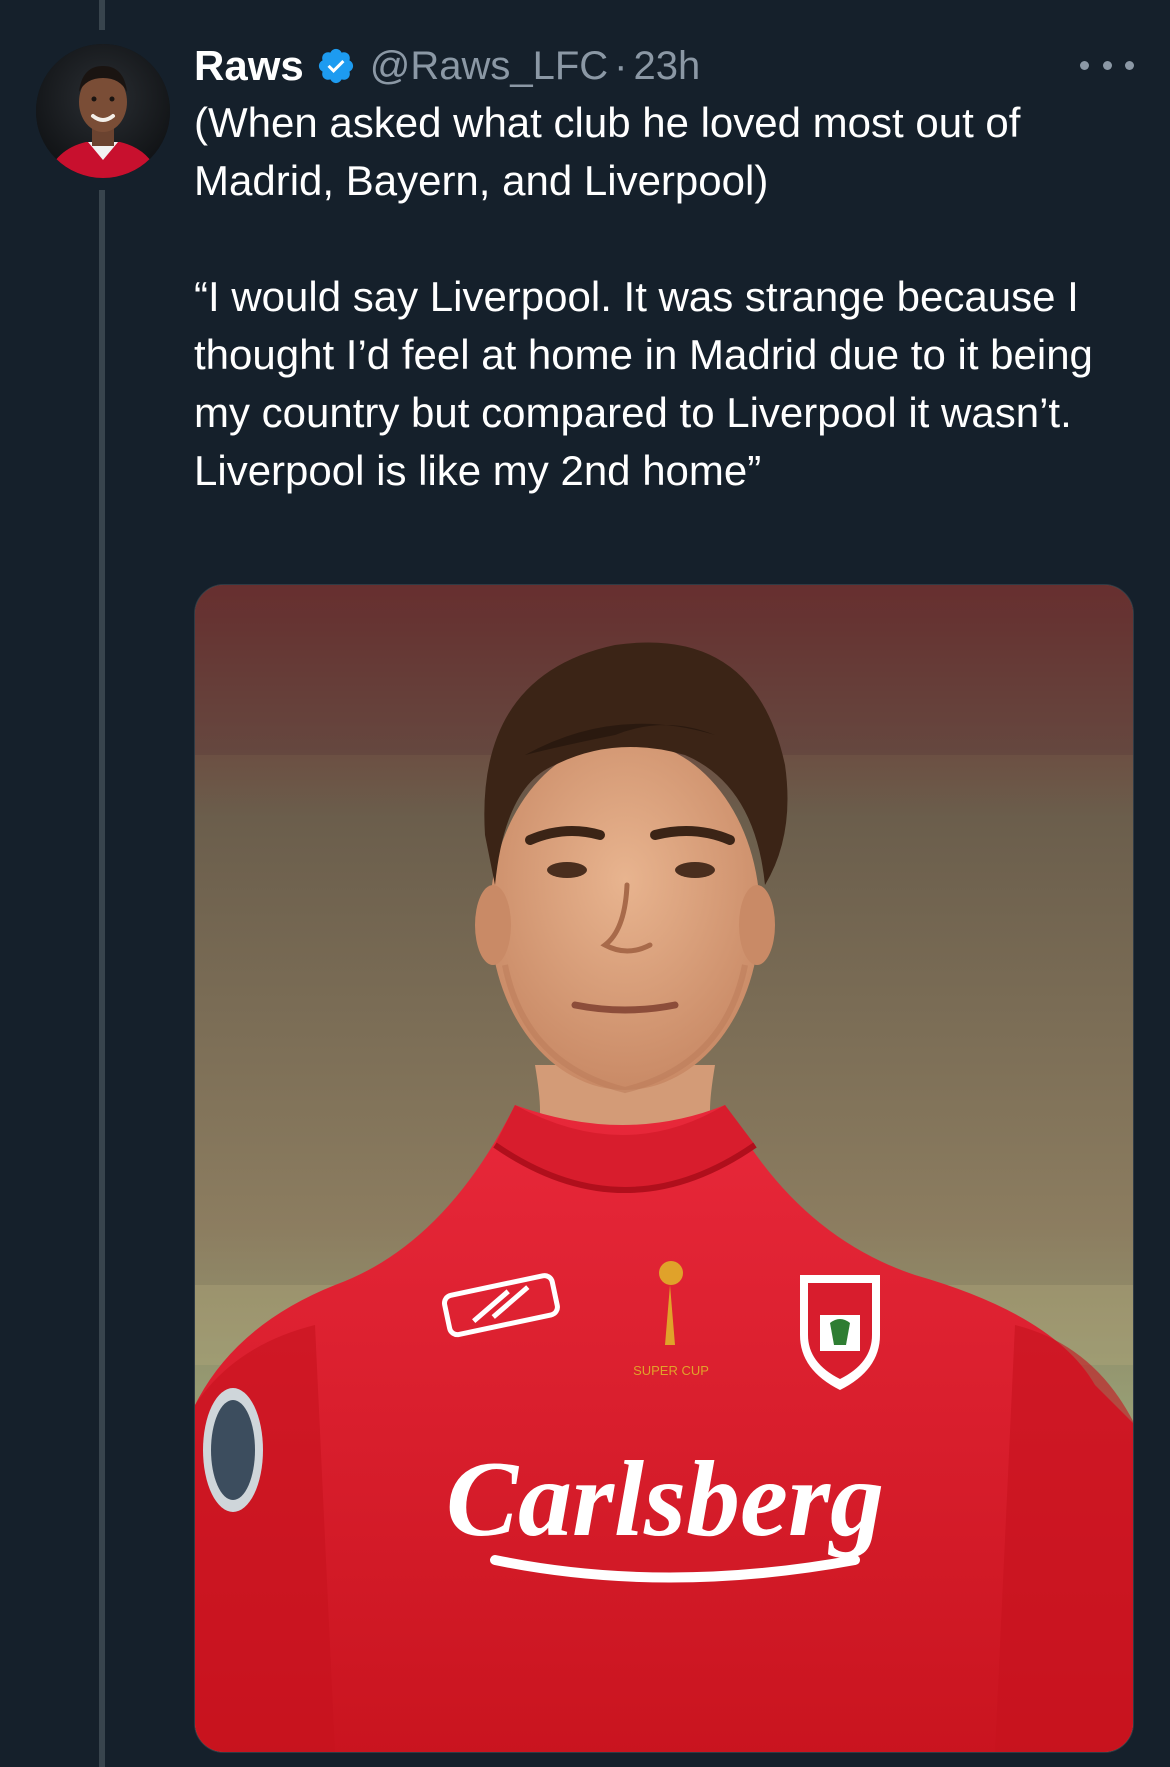 The width and height of the screenshot is (1170, 1767). I want to click on tweet-header: Raws @Raws_LFC · 23h, so click(447, 66).